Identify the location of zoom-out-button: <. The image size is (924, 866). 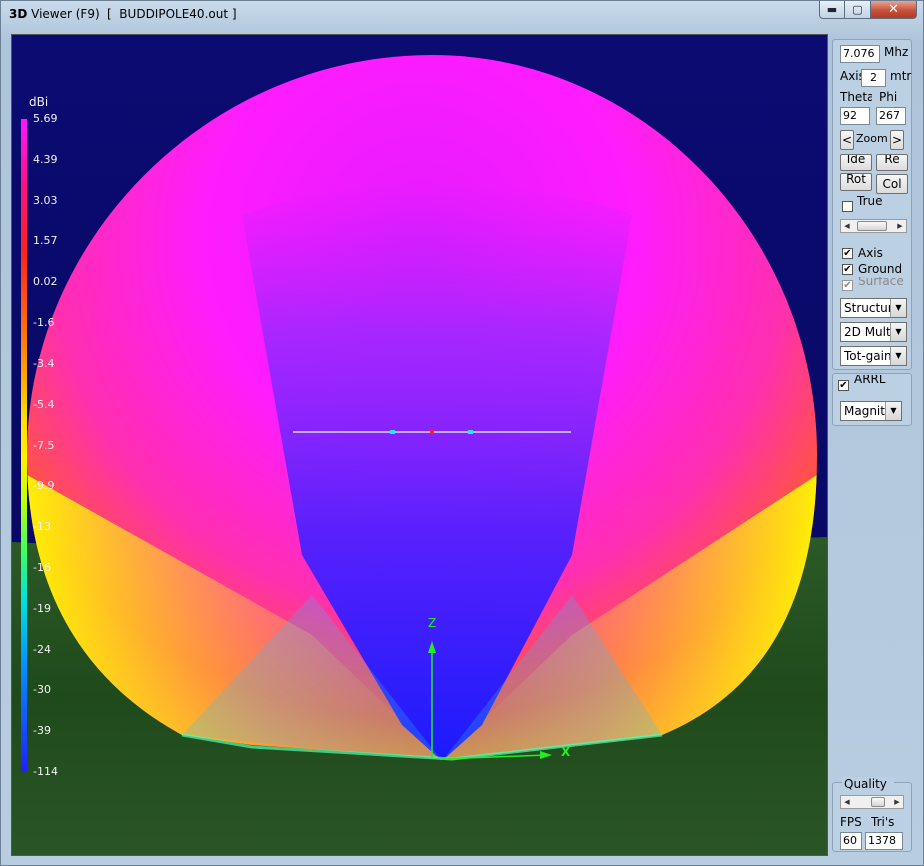
(847, 140).